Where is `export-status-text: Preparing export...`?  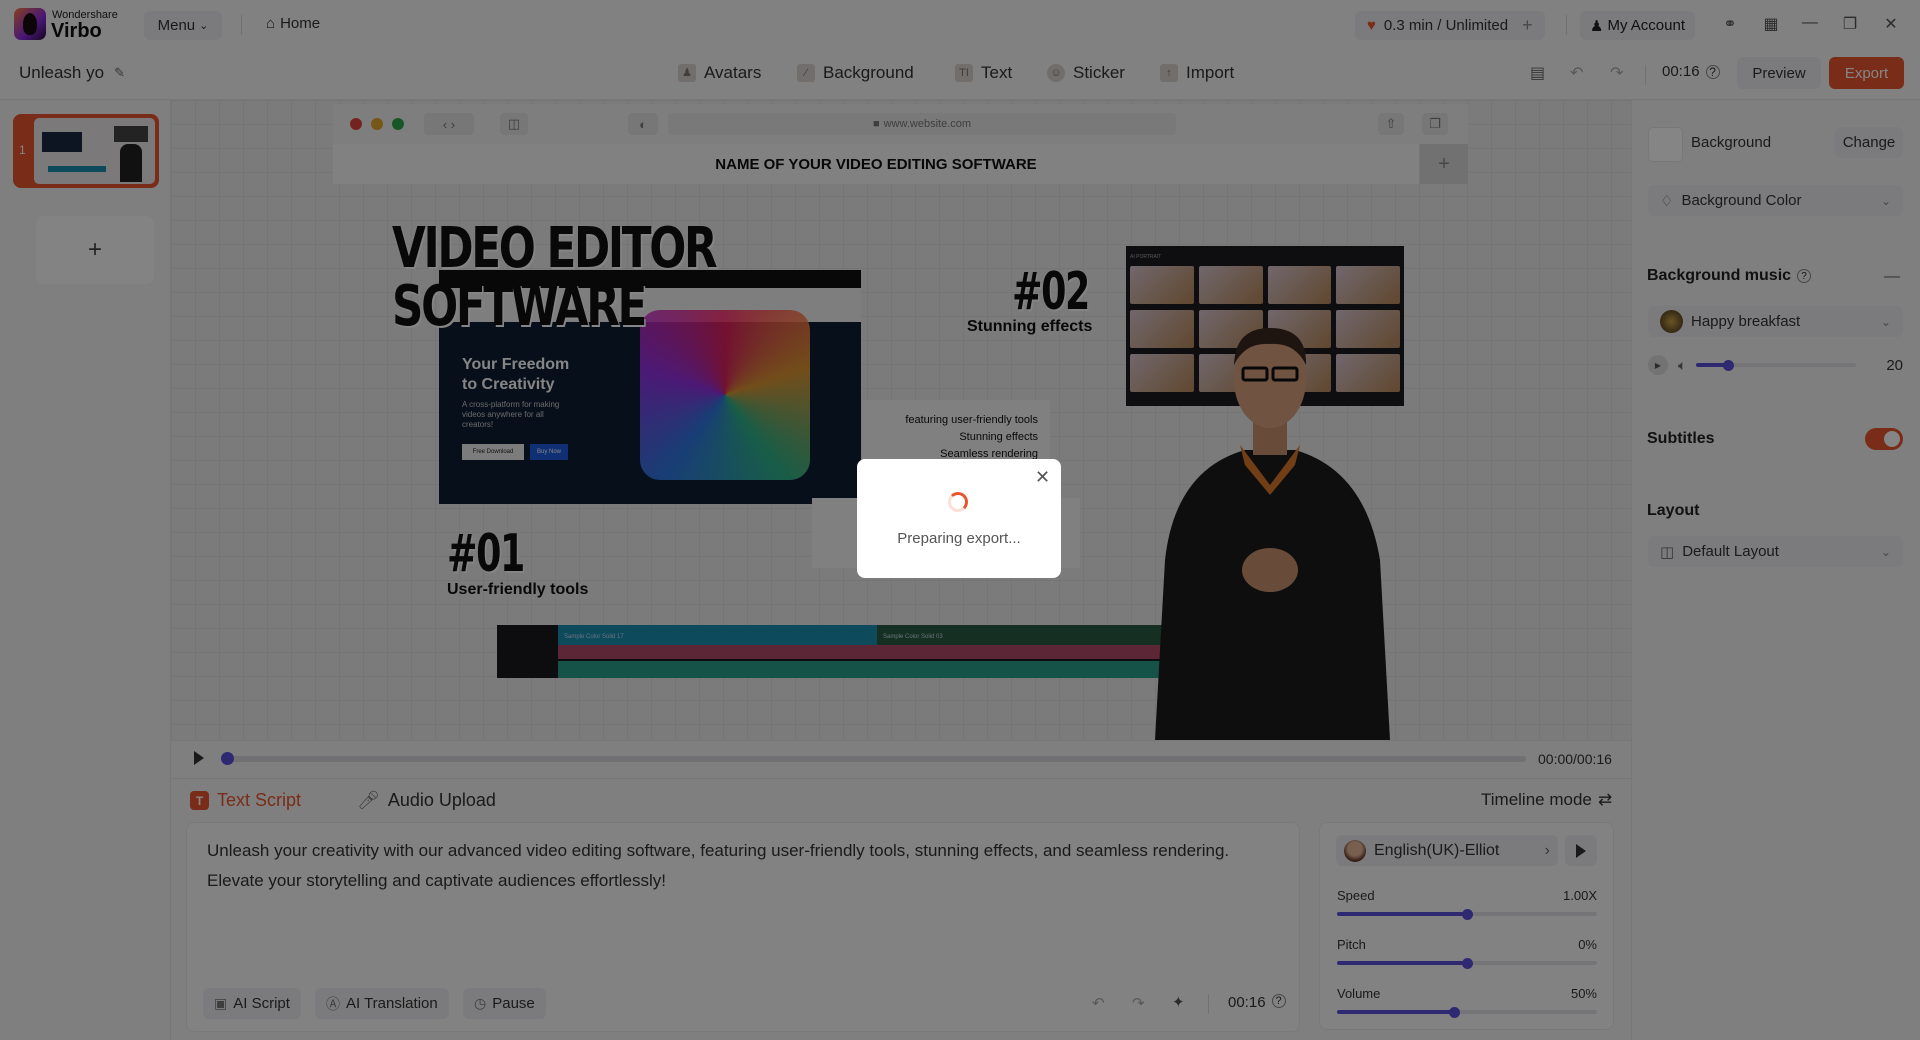 export-status-text: Preparing export... is located at coordinates (959, 538).